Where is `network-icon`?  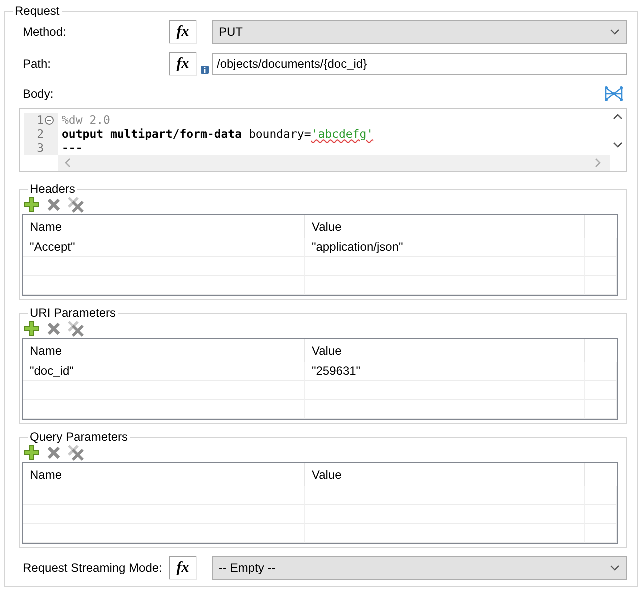 network-icon is located at coordinates (614, 94).